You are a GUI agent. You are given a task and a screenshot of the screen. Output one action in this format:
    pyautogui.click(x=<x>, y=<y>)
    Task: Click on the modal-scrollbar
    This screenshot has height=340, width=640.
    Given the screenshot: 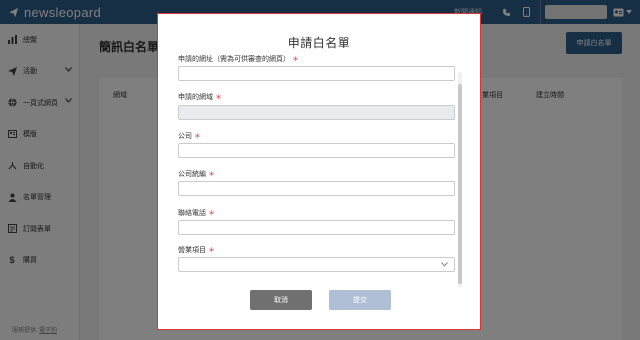 What is the action you would take?
    pyautogui.click(x=460, y=179)
    